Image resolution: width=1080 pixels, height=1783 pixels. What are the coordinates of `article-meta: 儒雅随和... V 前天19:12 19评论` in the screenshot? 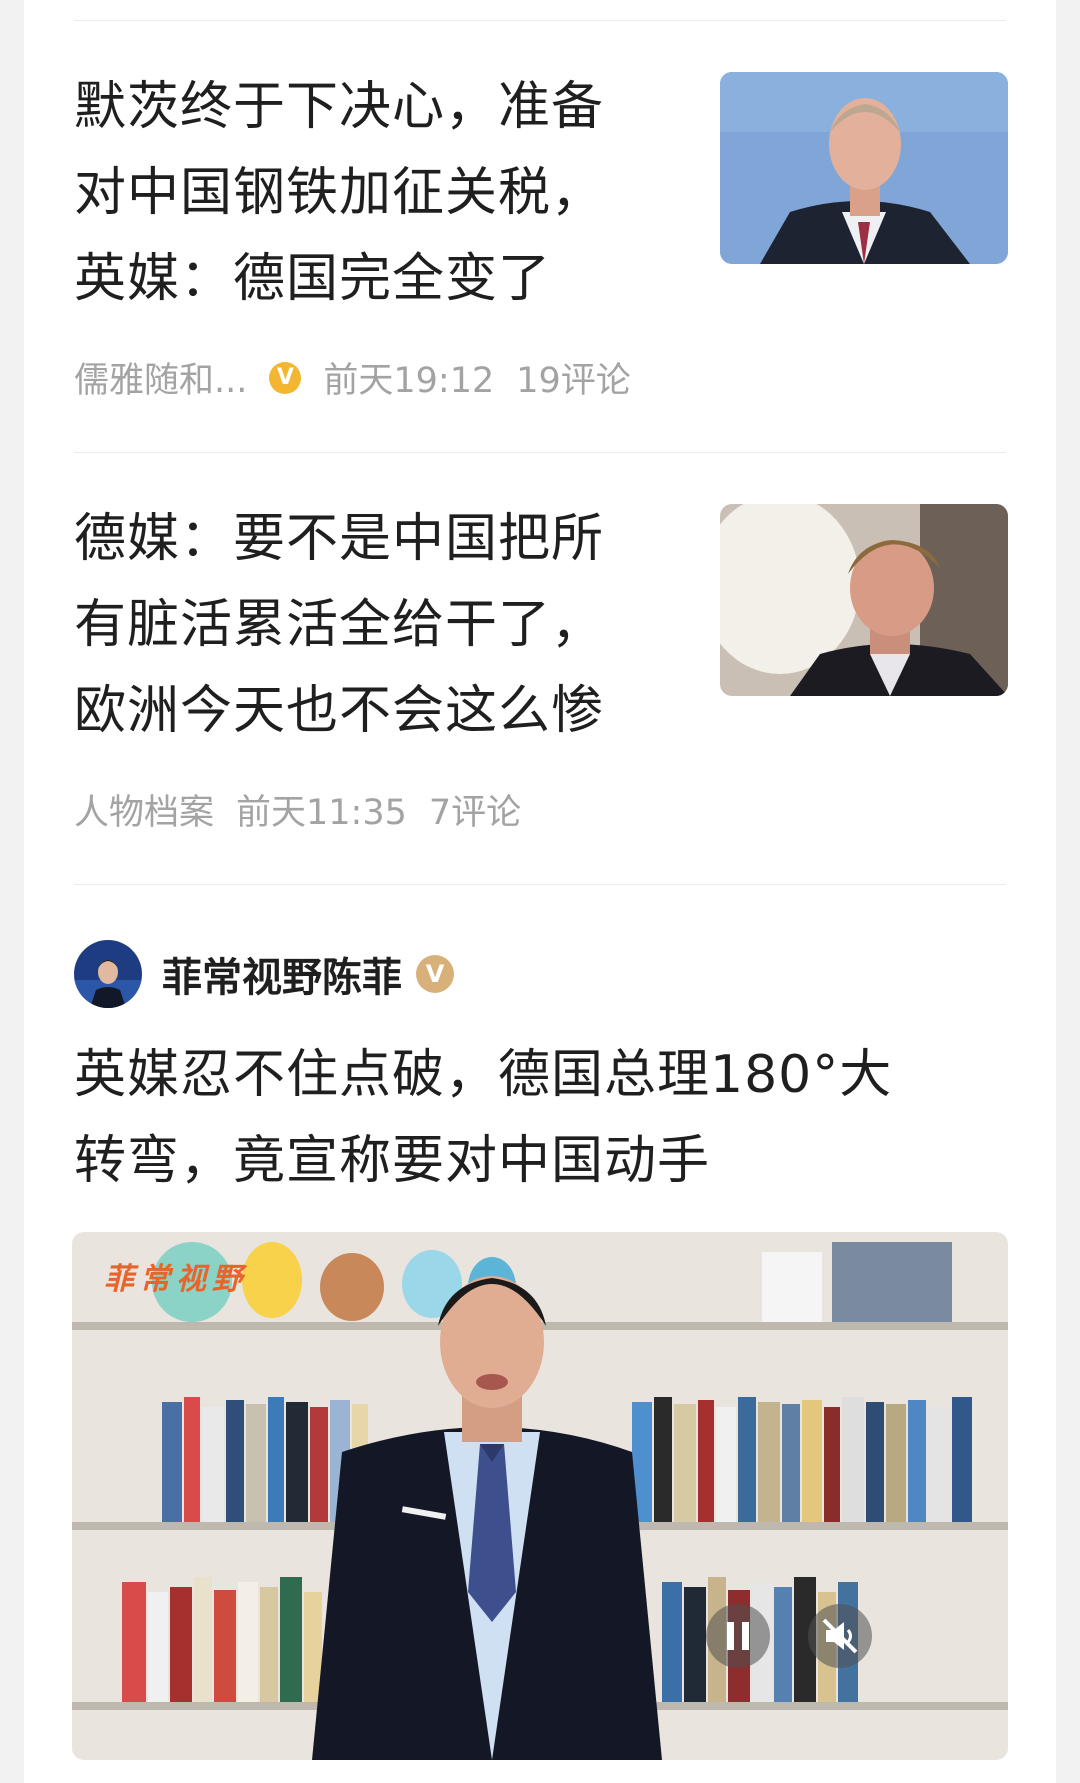 It's located at (363, 377).